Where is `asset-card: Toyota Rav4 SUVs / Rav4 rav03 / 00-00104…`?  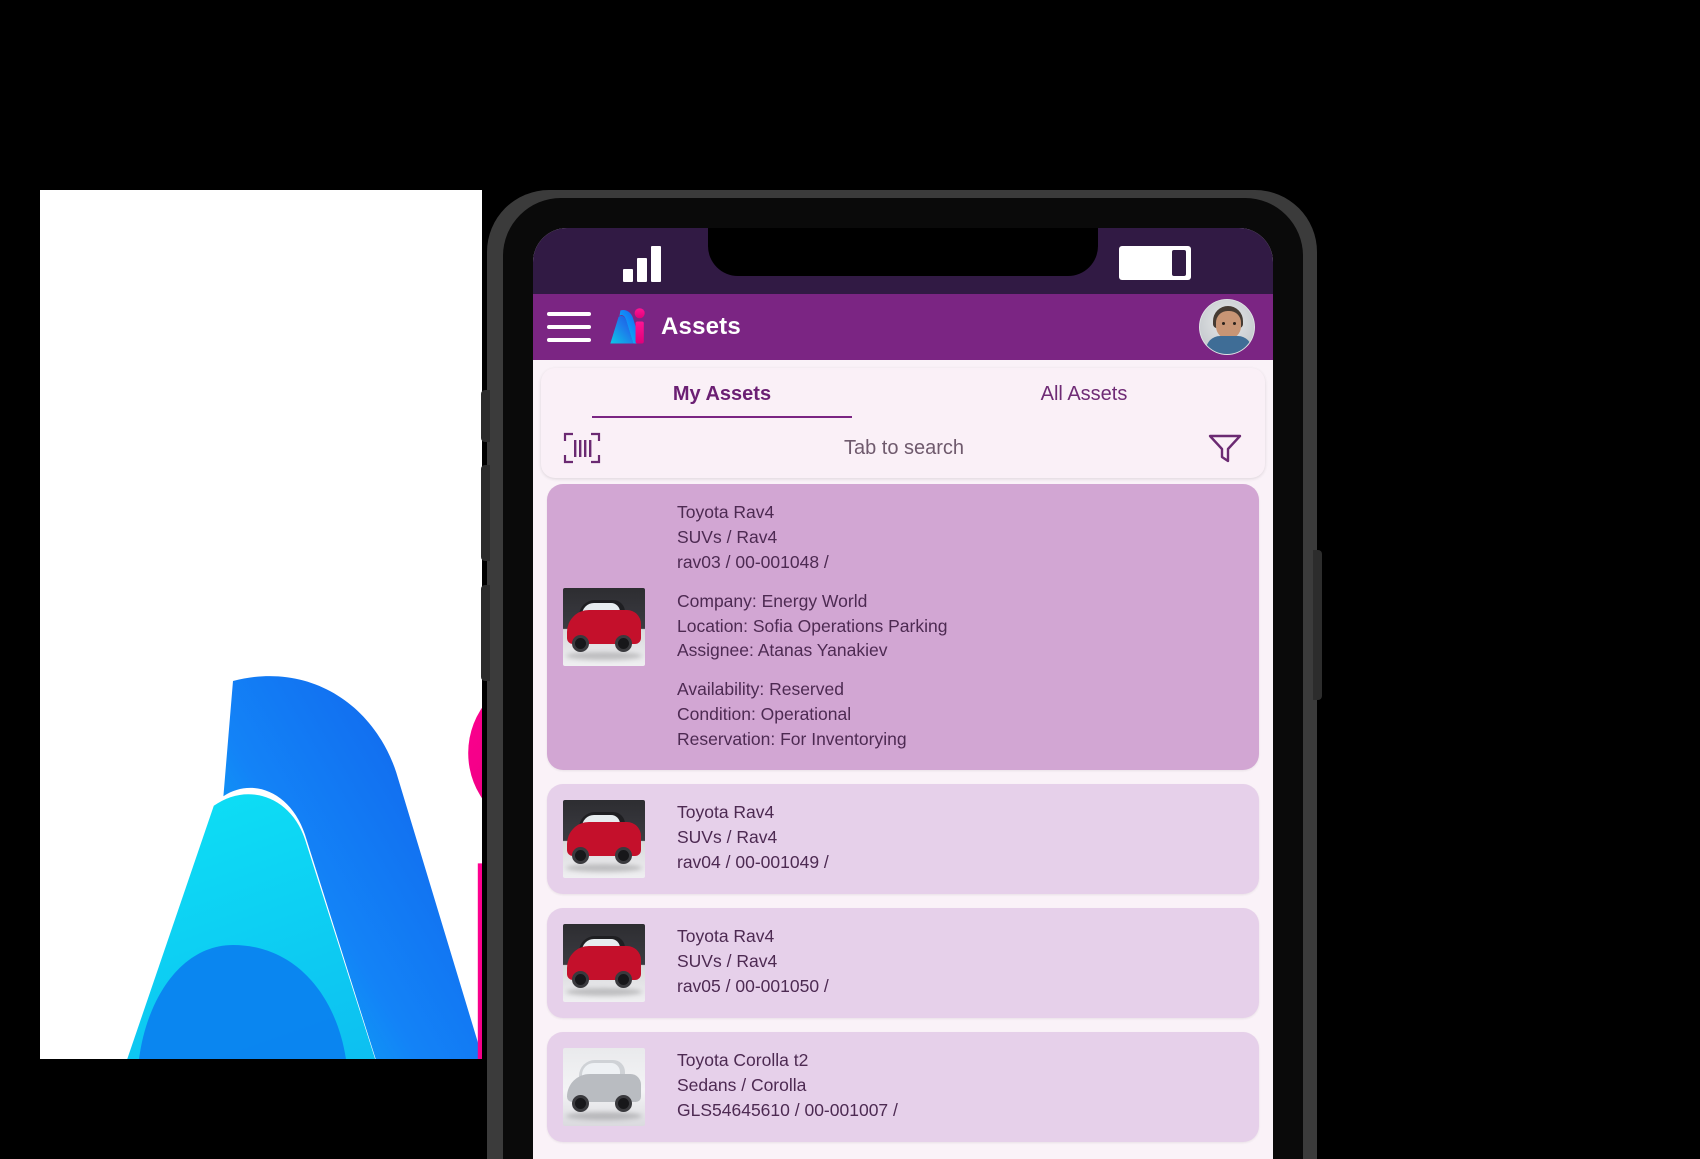
asset-card: Toyota Rav4 SUVs / Rav4 rav03 / 00-00104… is located at coordinates (903, 627).